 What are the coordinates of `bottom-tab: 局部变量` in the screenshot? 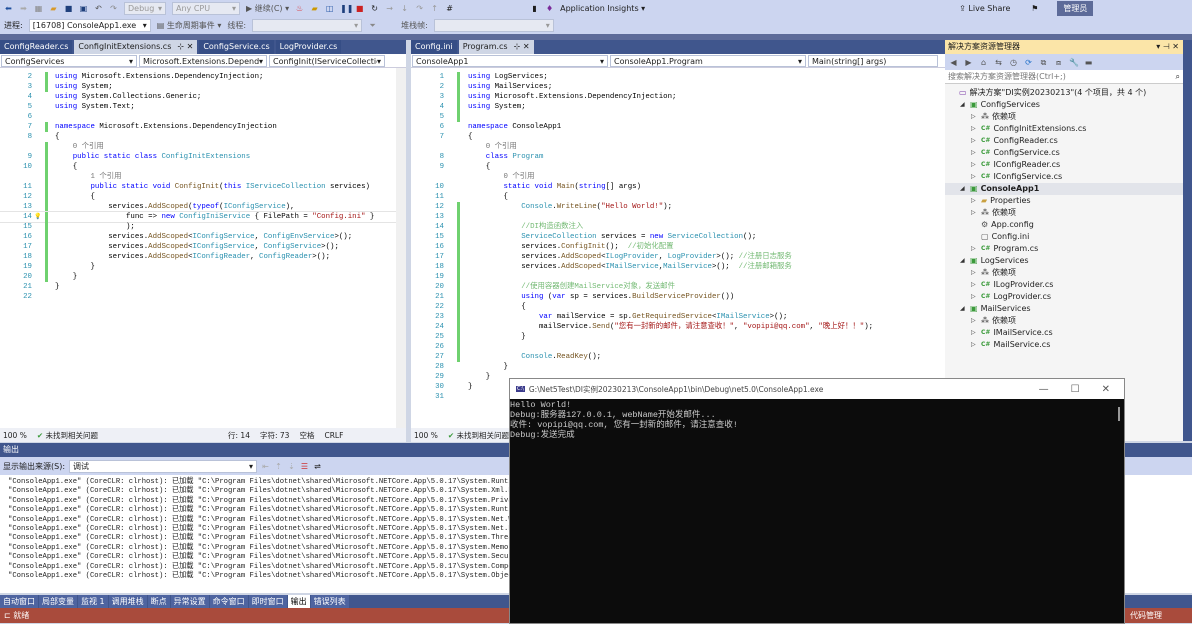 It's located at (58, 602).